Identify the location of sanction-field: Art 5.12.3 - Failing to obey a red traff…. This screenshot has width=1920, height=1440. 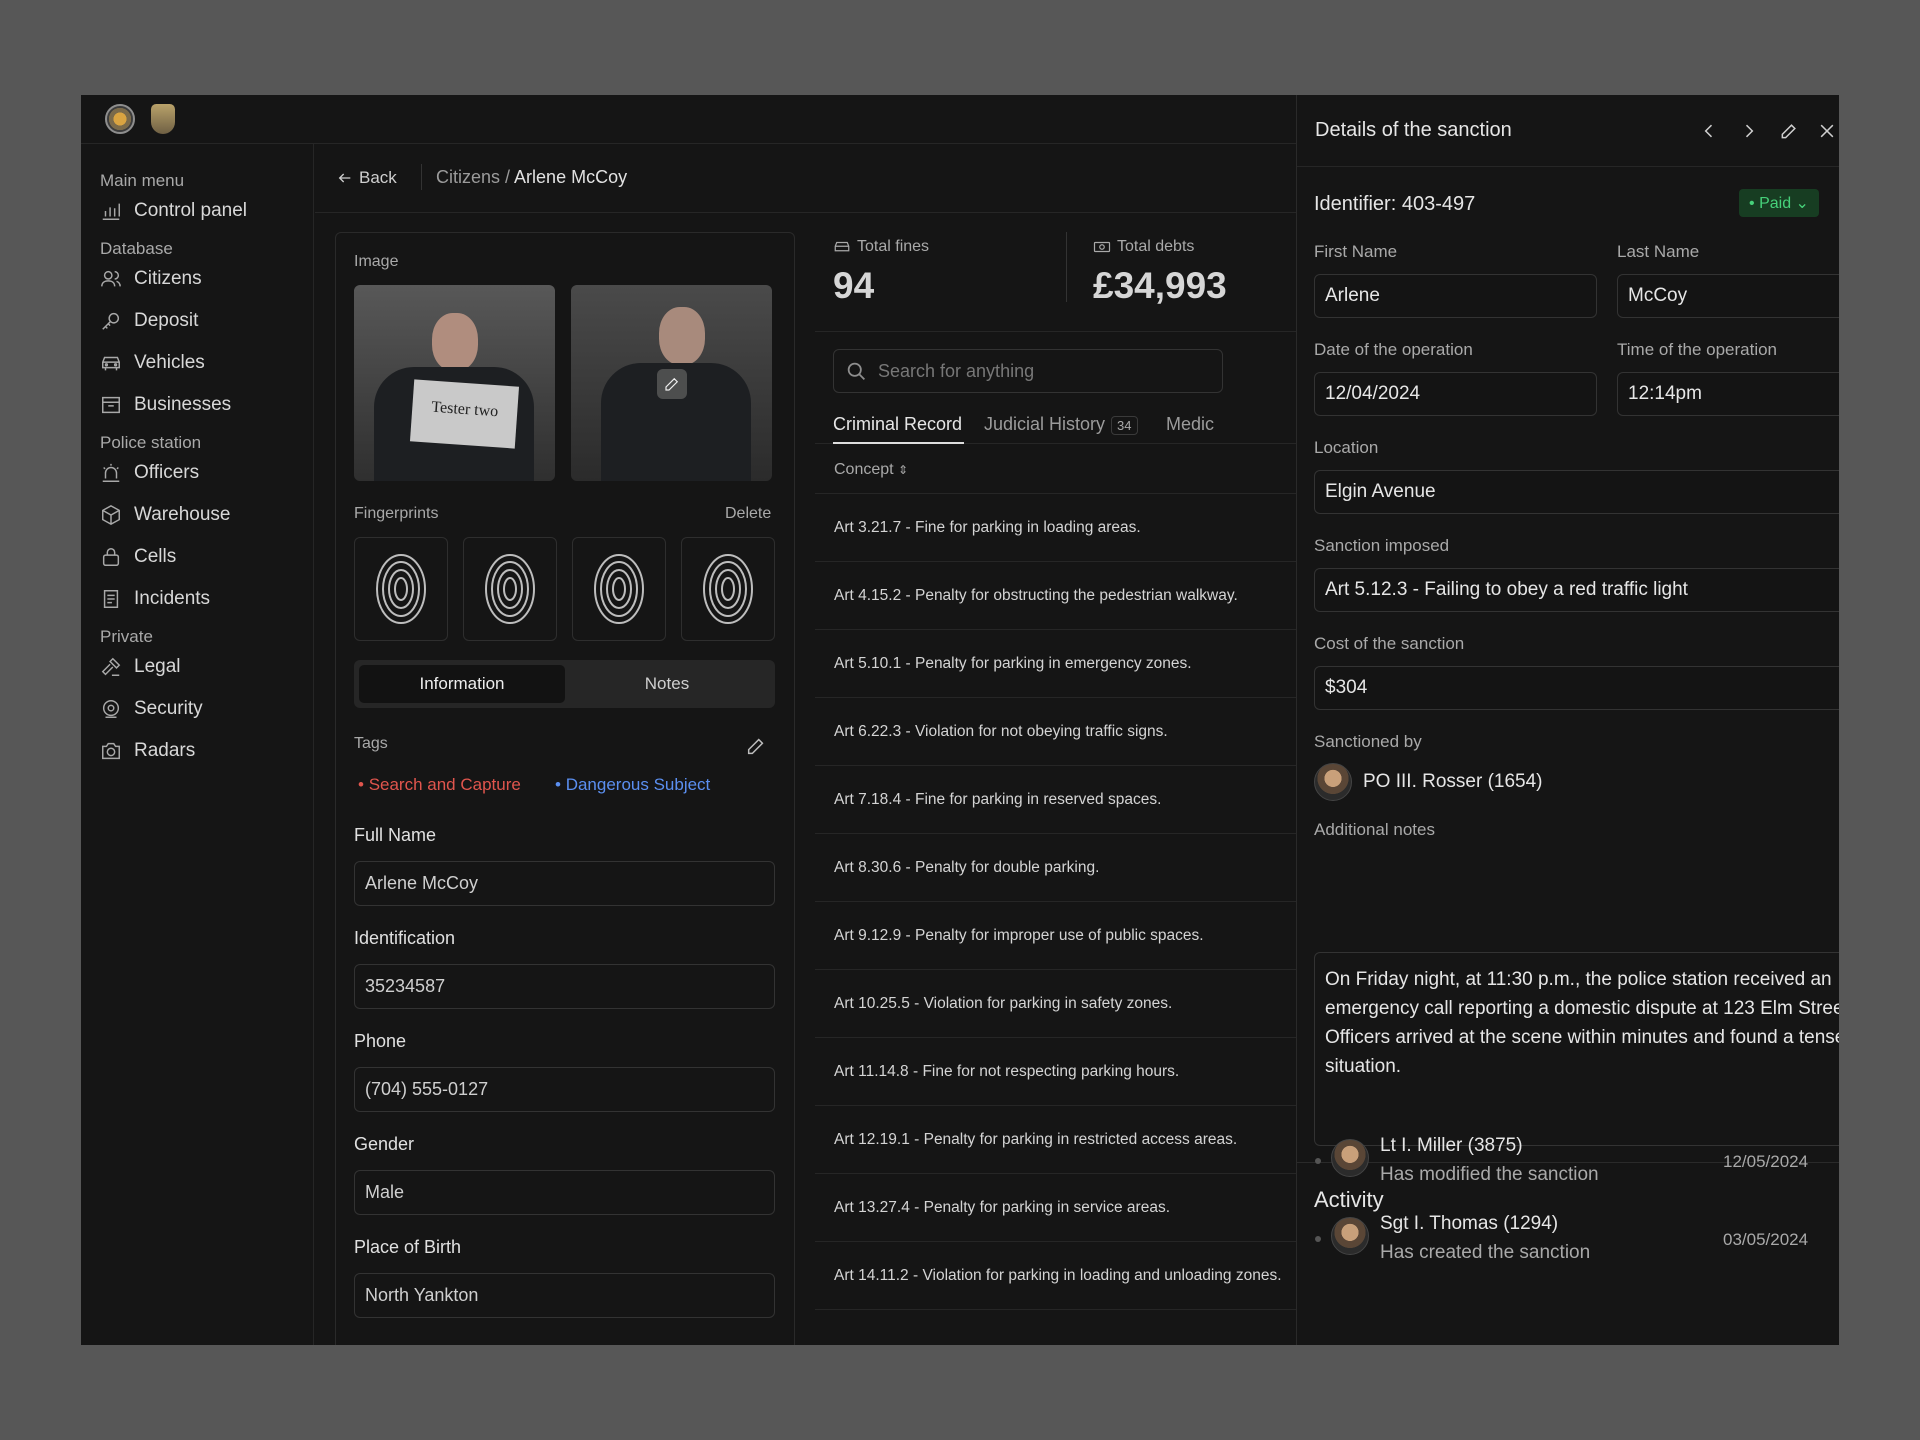
(1576, 590).